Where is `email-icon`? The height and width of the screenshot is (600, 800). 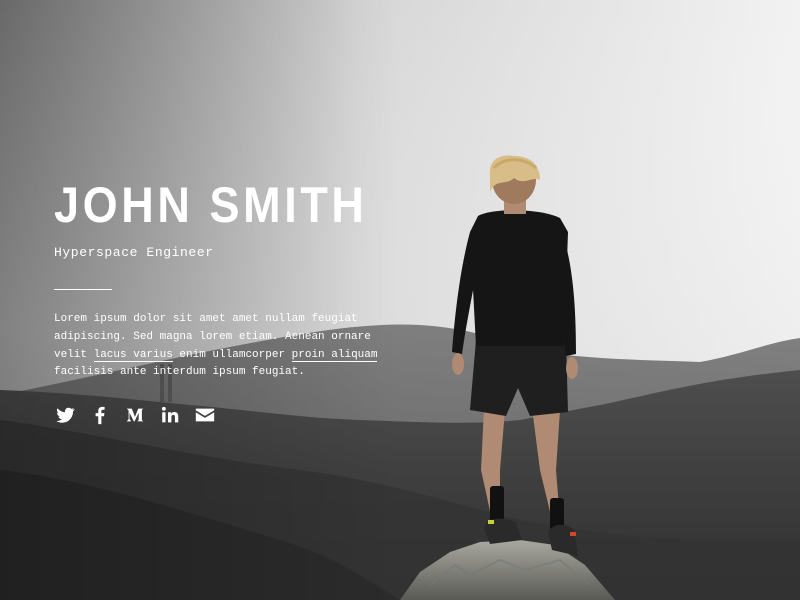
email-icon is located at coordinates (205, 415).